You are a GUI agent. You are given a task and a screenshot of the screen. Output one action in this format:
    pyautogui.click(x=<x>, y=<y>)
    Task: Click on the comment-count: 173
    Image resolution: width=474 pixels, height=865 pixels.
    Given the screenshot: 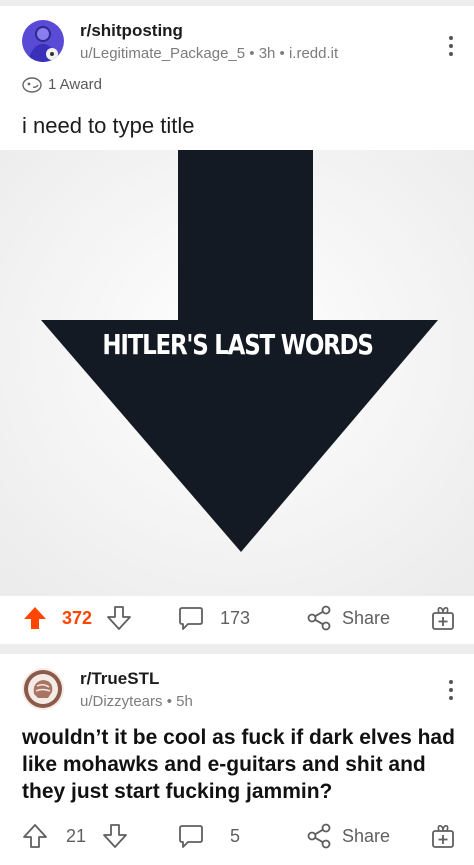 What is the action you would take?
    pyautogui.click(x=235, y=617)
    